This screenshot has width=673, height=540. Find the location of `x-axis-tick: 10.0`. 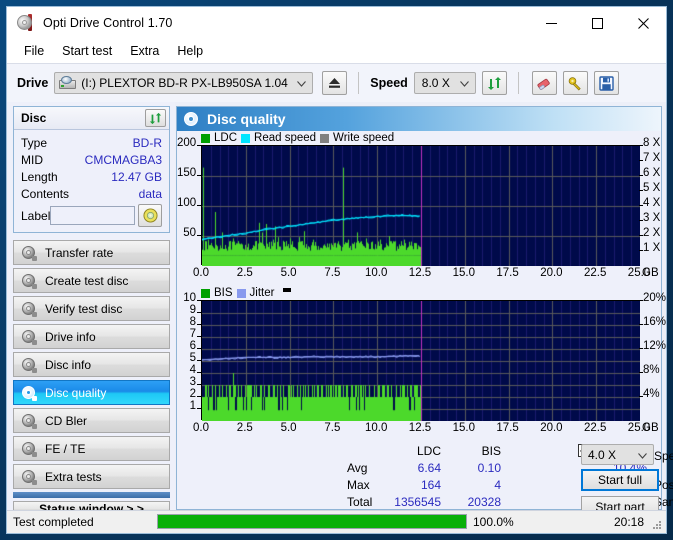

x-axis-tick: 10.0 is located at coordinates (376, 428).